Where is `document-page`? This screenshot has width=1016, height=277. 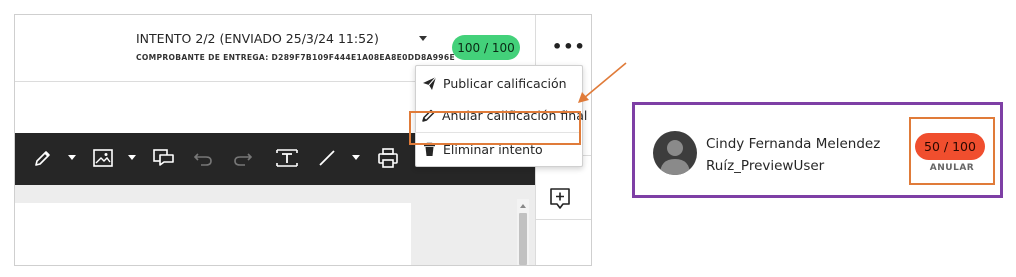 document-page is located at coordinates (213, 234).